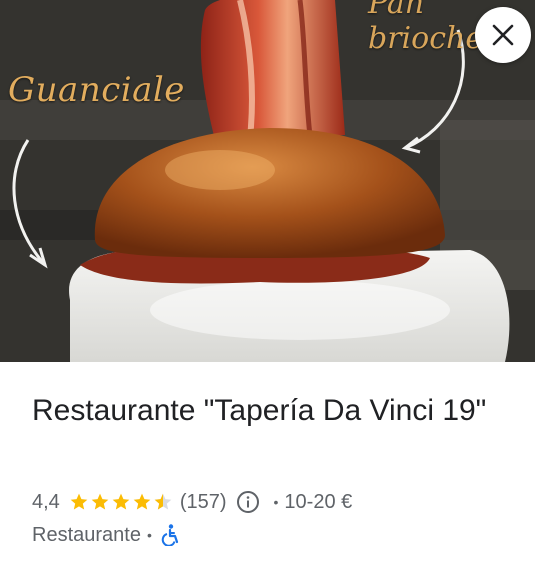  I want to click on guanciale-label: Guanciale, so click(96, 90).